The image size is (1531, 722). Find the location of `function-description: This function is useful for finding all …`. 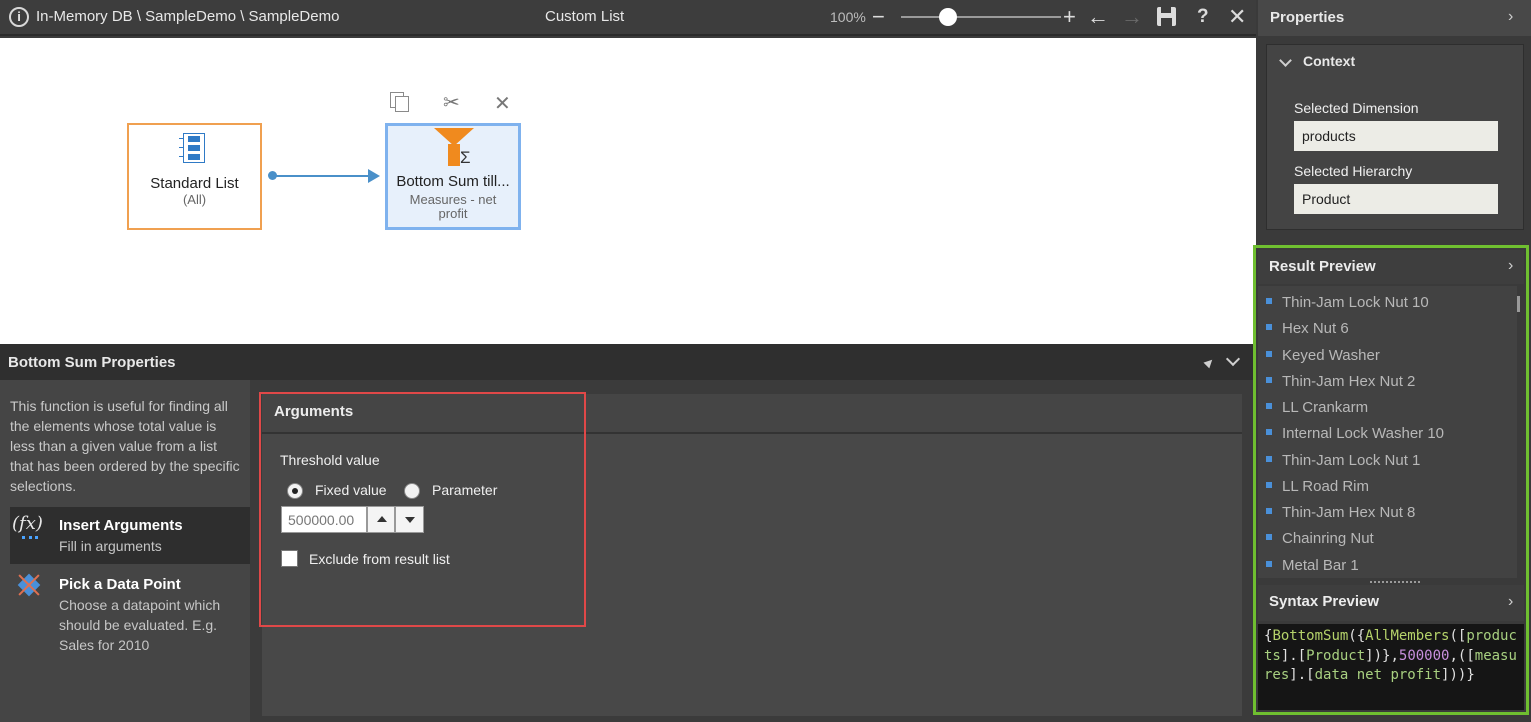

function-description: This function is useful for finding all … is located at coordinates (125, 446).